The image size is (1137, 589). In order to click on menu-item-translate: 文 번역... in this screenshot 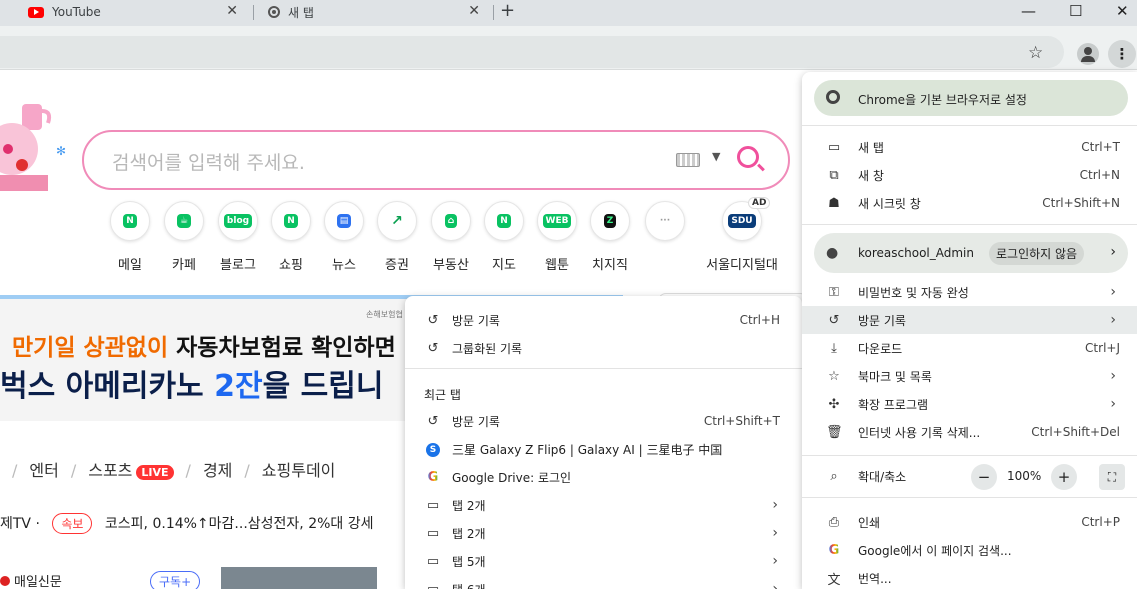, I will do `click(969, 576)`.